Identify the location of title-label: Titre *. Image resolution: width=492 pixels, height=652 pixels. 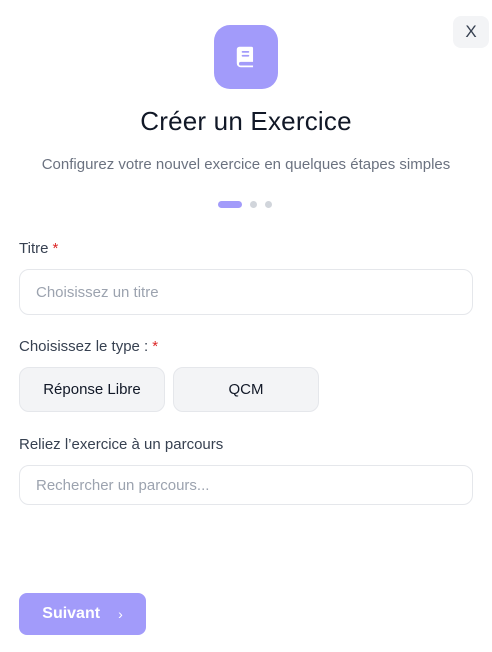
(38, 248).